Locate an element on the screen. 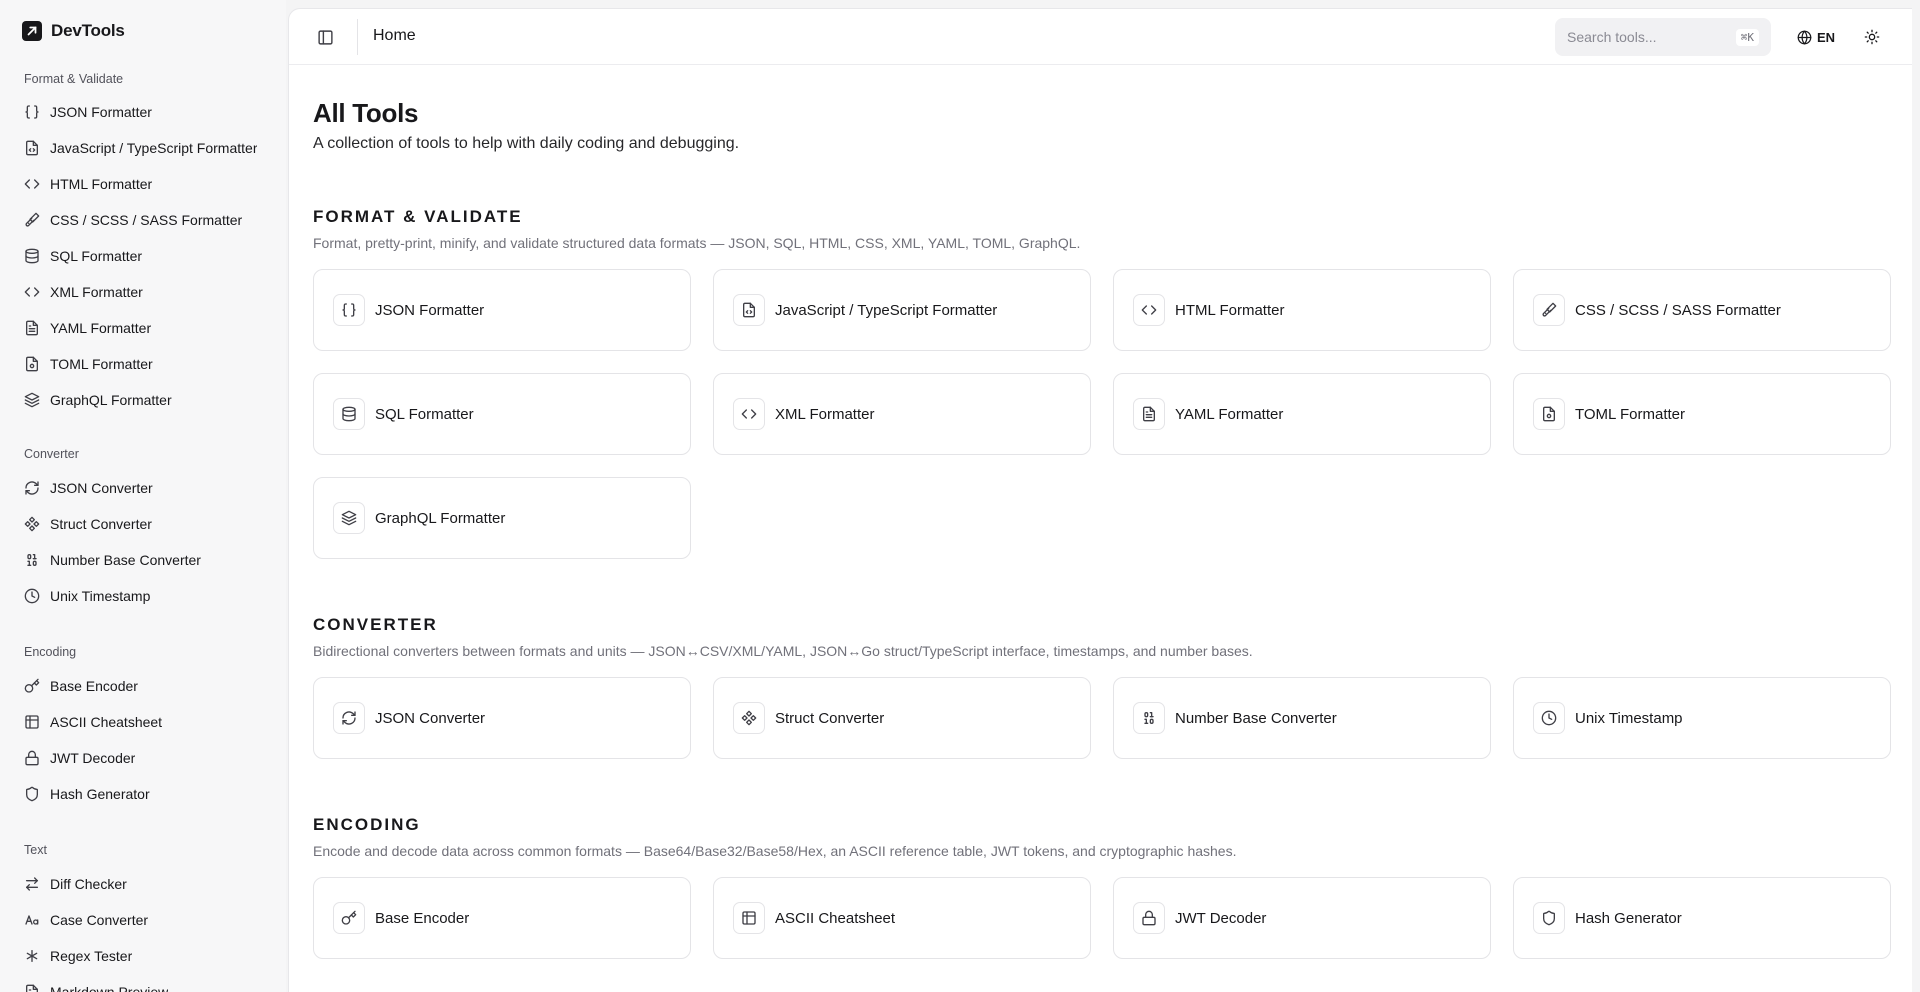 The width and height of the screenshot is (1920, 992). brand: DevTools is located at coordinates (73, 31).